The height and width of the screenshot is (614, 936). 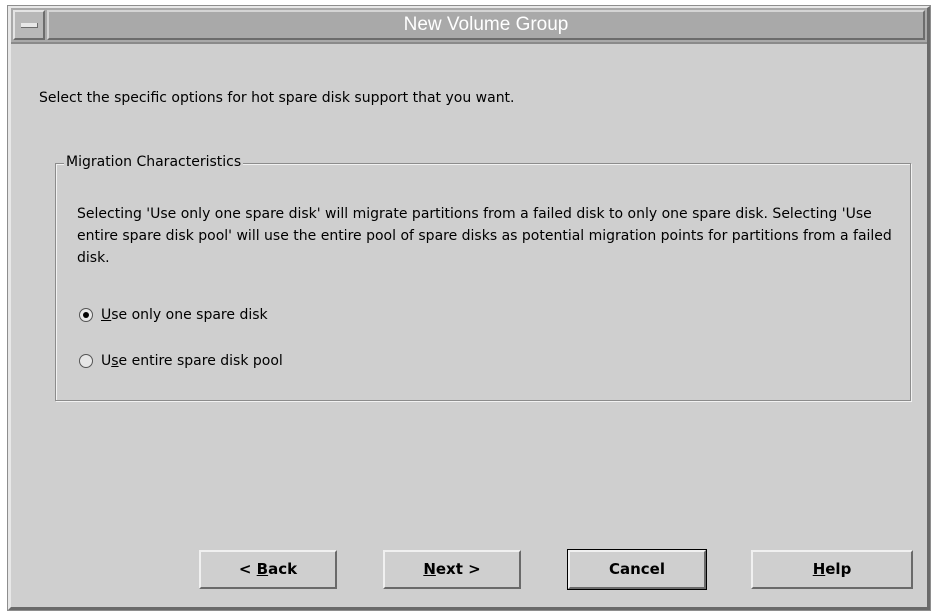 What do you see at coordinates (637, 569) in the screenshot?
I see `cancel-button: Cancel` at bounding box center [637, 569].